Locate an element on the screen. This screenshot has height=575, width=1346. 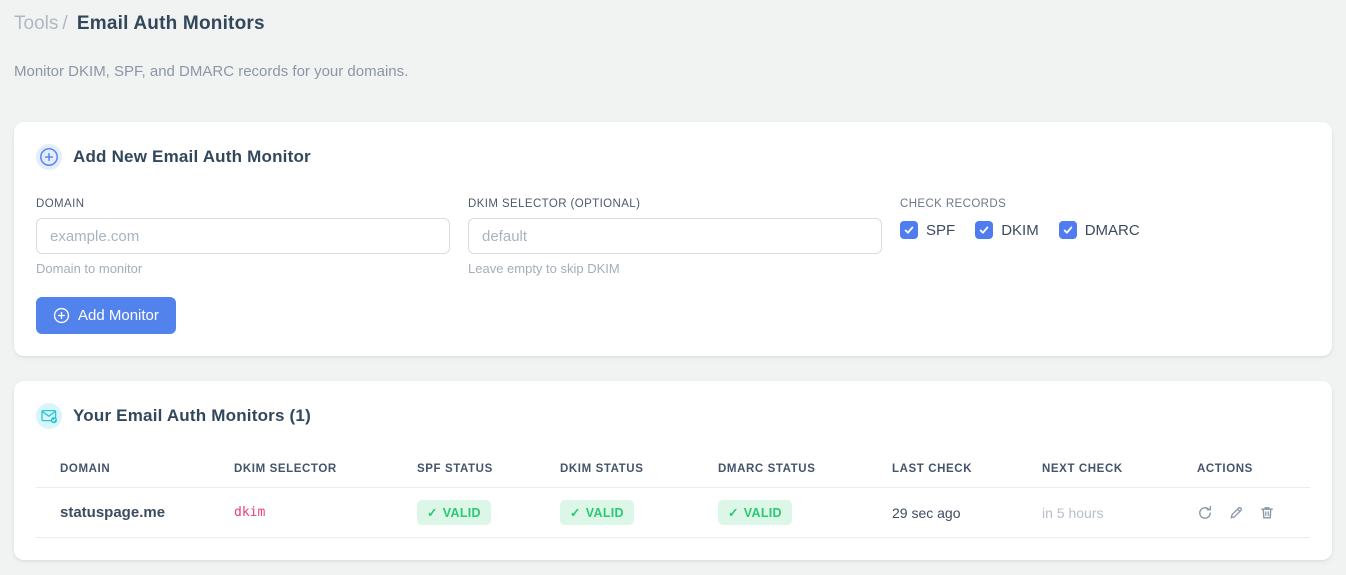
edit-monitor-button is located at coordinates (1236, 513).